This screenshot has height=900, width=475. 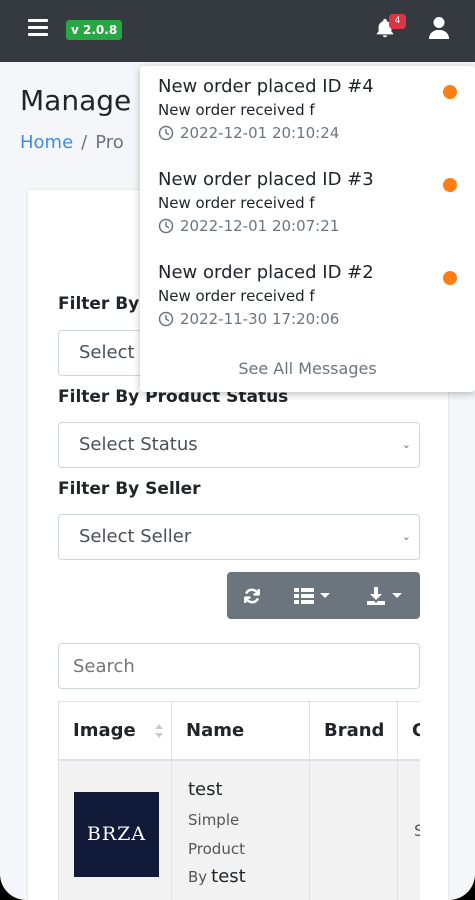 I want to click on cell-name: test Simple Product By test, so click(x=241, y=830).